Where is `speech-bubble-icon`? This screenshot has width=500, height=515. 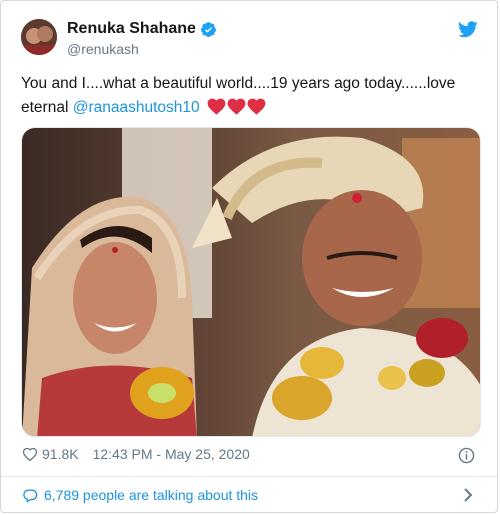
speech-bubble-icon is located at coordinates (30, 496).